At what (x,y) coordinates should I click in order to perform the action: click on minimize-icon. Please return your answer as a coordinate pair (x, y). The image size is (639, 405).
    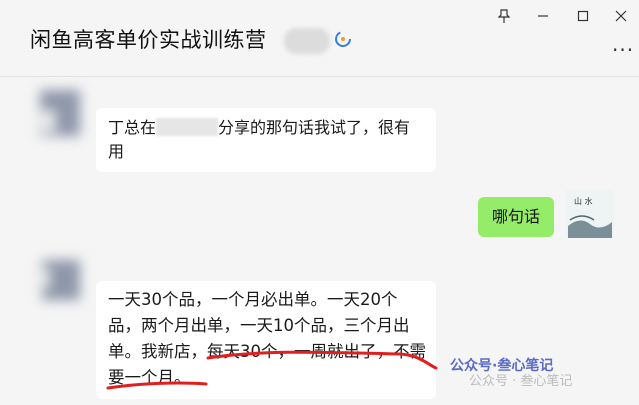
    Looking at the image, I should click on (543, 16).